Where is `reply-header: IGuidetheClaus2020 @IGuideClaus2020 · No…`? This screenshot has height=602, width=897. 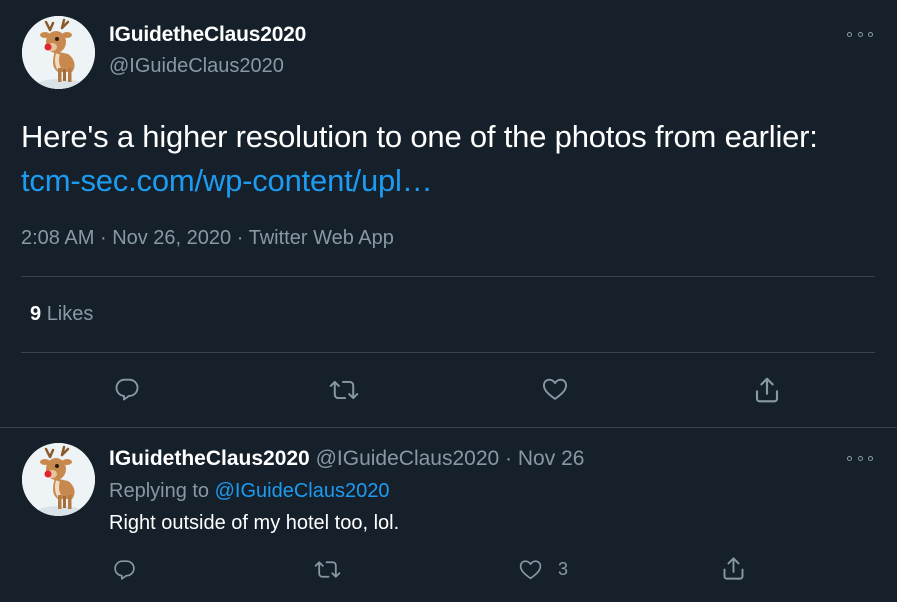 reply-header: IGuidetheClaus2020 @IGuideClaus2020 · No… is located at coordinates (346, 459).